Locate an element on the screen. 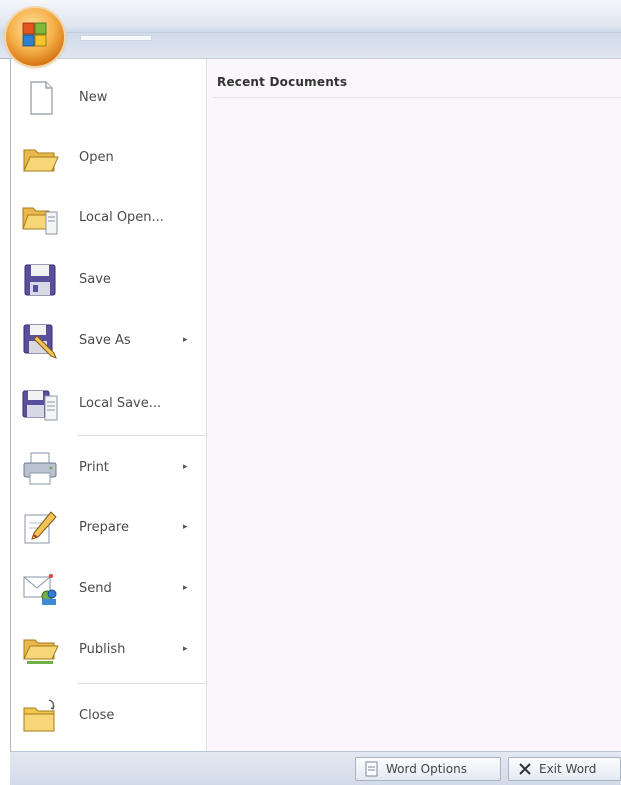 The width and height of the screenshot is (621, 785). menu-item-label: Prepare is located at coordinates (104, 527).